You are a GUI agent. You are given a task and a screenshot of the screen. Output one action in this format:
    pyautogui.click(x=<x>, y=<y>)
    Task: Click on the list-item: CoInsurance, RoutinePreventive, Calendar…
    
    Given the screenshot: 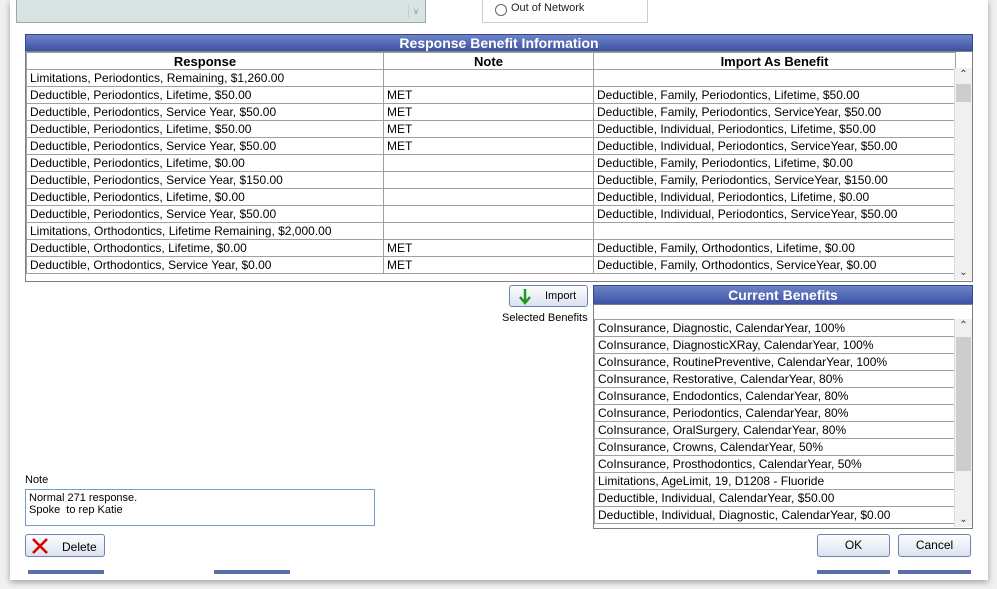 What is the action you would take?
    pyautogui.click(x=775, y=362)
    